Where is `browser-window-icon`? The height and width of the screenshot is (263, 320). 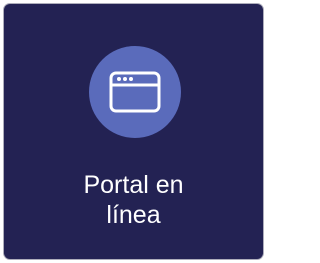 browser-window-icon is located at coordinates (135, 92).